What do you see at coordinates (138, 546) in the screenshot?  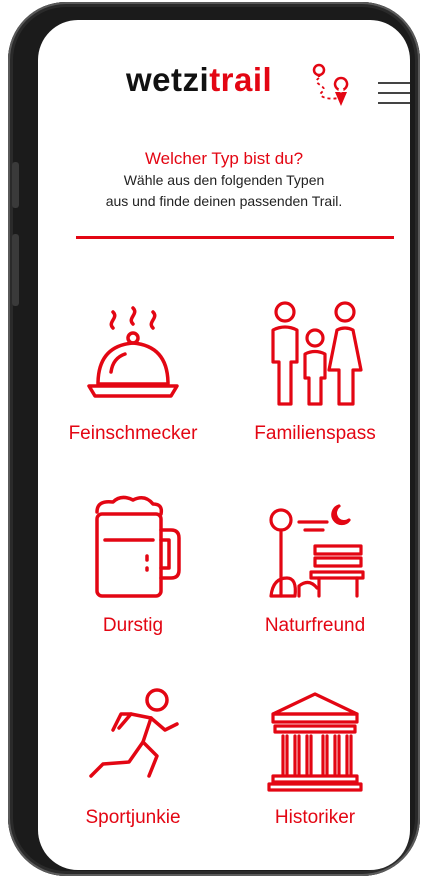 I see `beer-mug-icon` at bounding box center [138, 546].